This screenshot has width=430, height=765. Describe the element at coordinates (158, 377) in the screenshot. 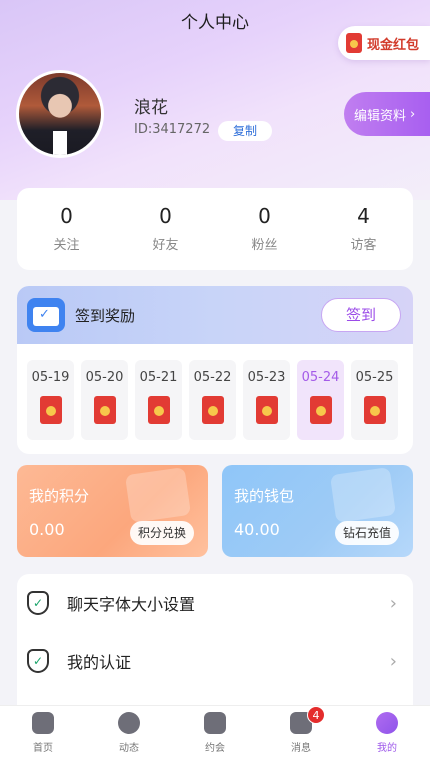

I see `day-date: 05-21` at that location.